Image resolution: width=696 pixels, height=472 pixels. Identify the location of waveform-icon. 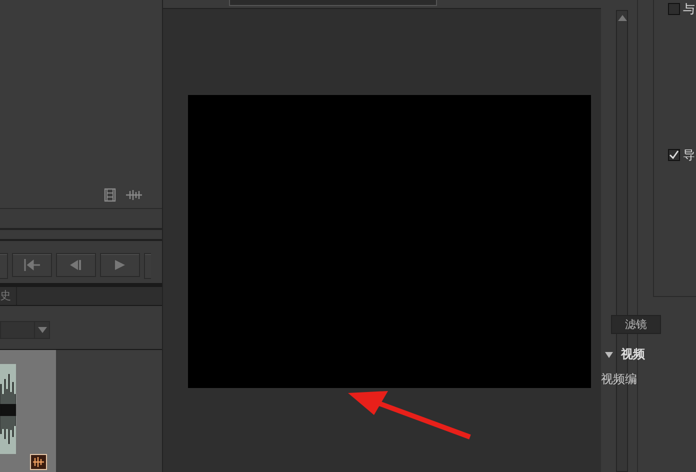
(134, 194).